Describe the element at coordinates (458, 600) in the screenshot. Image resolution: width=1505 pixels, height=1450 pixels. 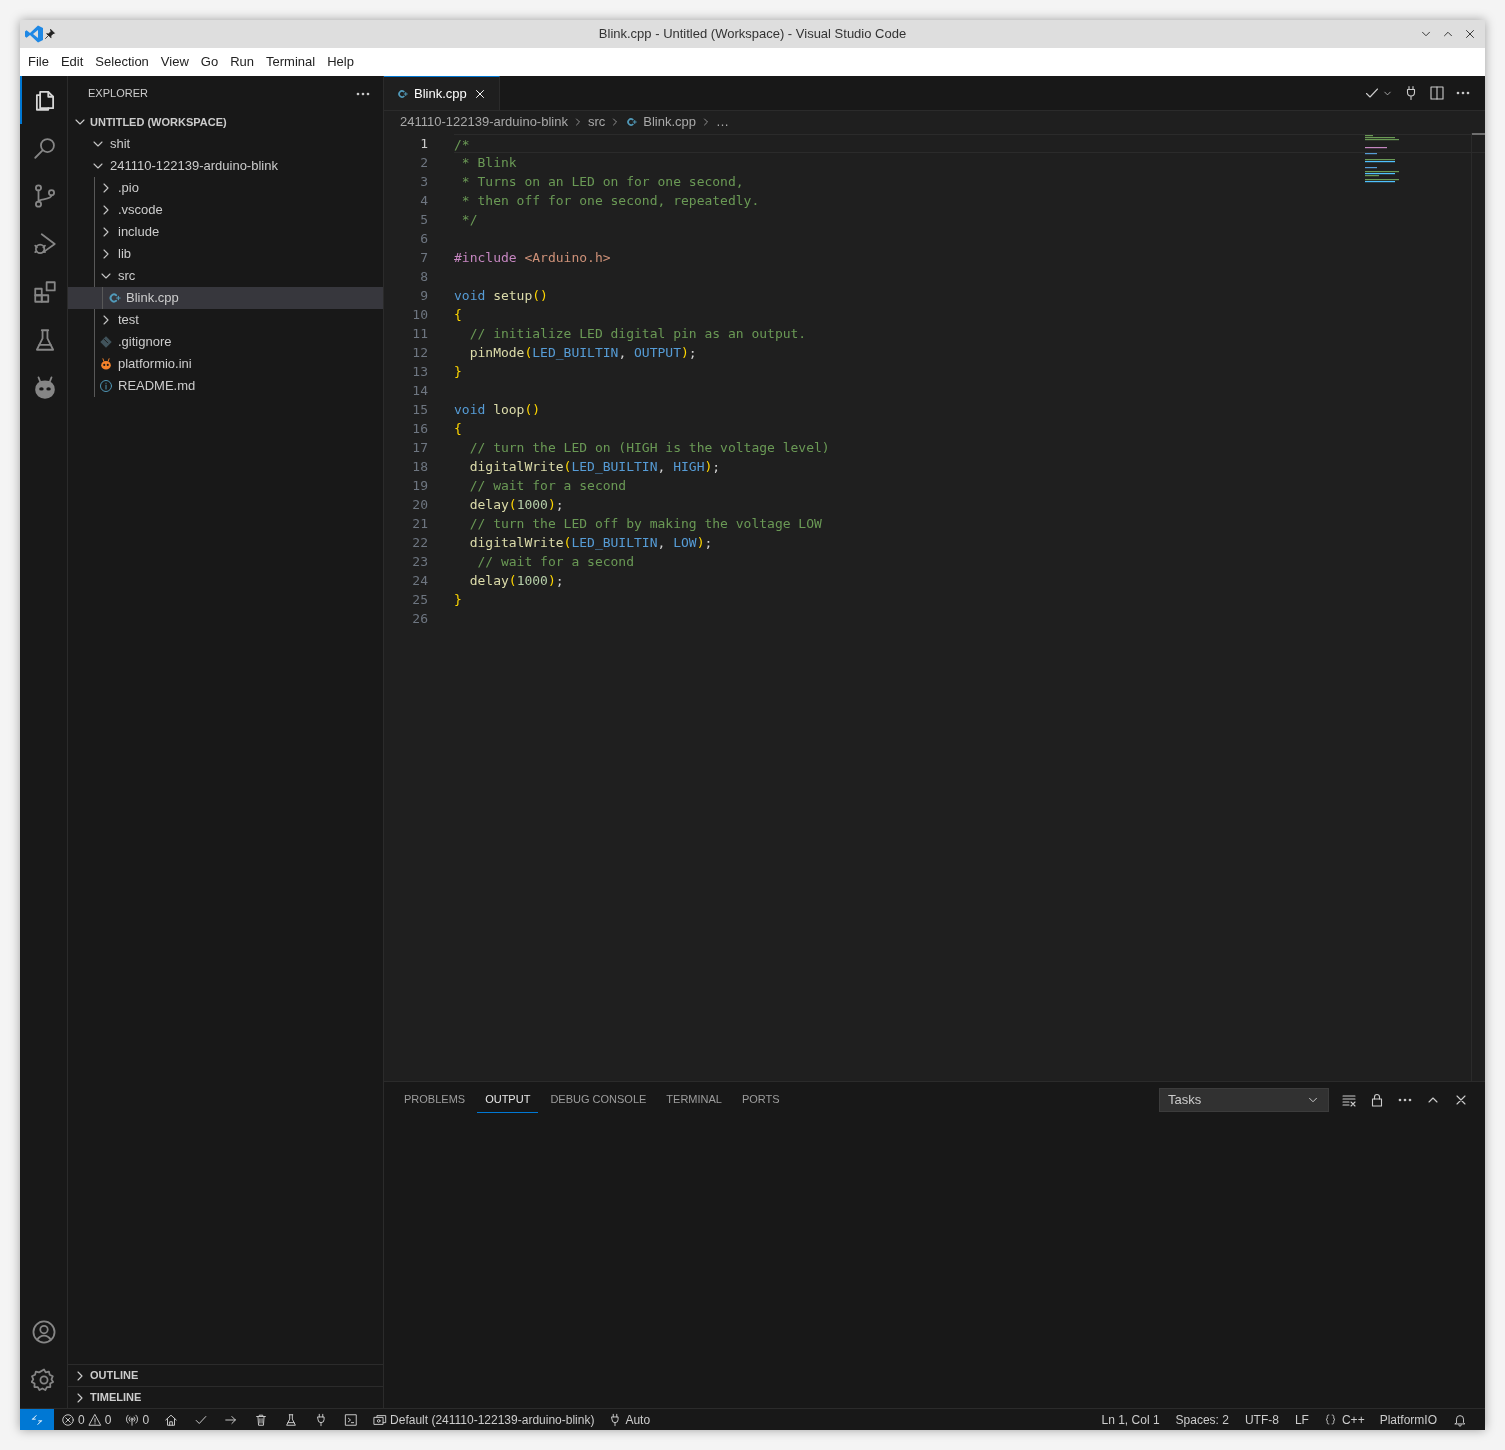
I see `code-line: }` at that location.